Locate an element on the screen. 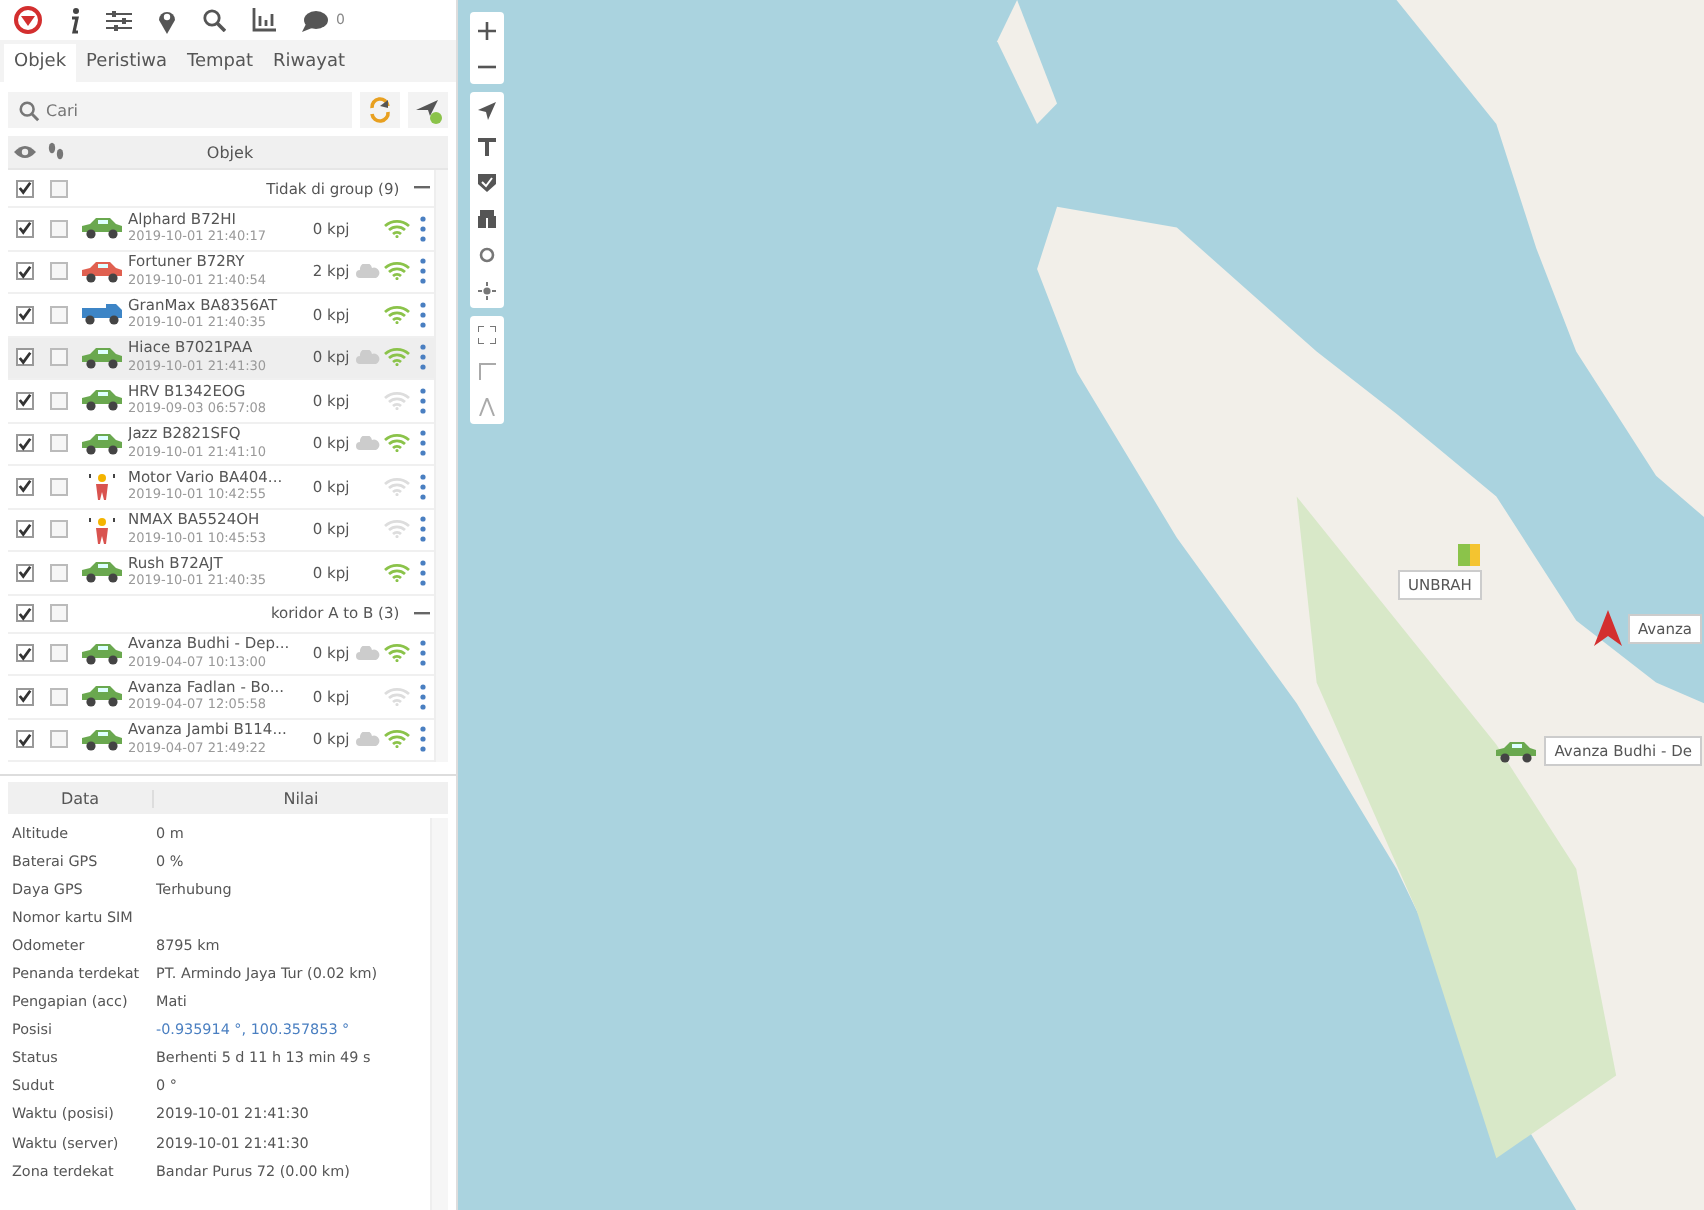 This screenshot has height=1210, width=1704. car-marker-icon is located at coordinates (1516, 751).